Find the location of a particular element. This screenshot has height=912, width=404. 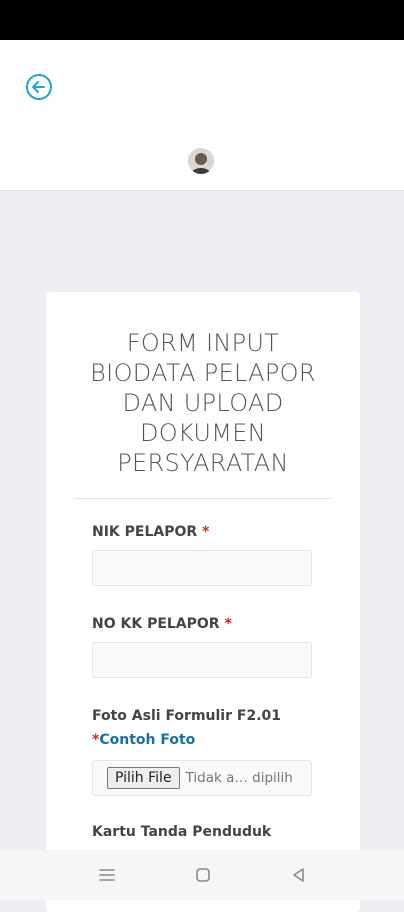

nik-label: NIK PELAPOR * is located at coordinates (150, 532).